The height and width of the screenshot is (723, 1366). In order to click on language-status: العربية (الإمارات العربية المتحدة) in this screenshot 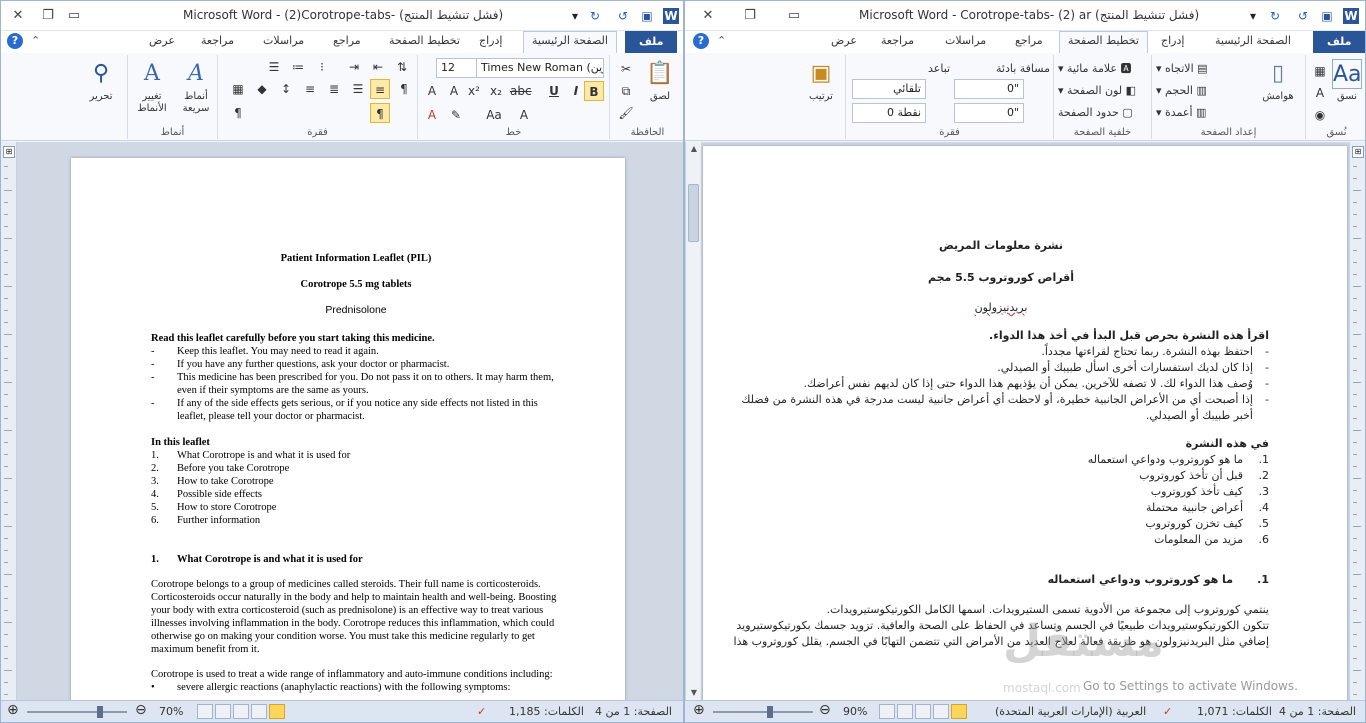, I will do `click(1070, 711)`.